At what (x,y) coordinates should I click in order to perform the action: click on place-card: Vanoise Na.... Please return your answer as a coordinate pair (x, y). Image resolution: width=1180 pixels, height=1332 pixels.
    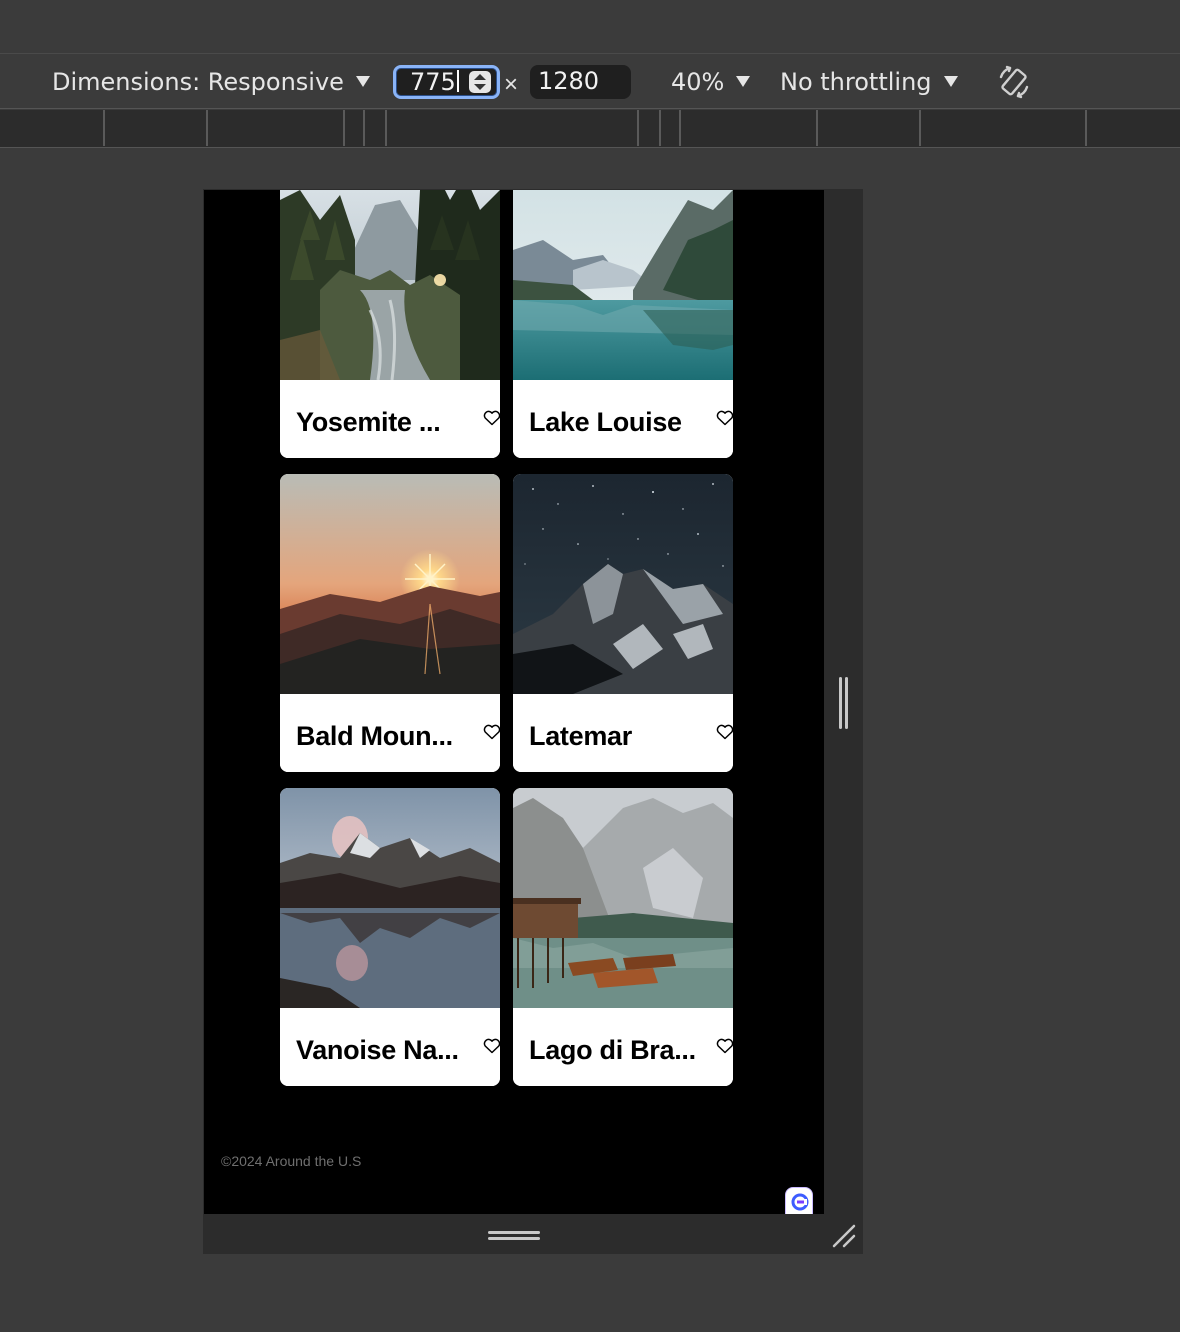
    Looking at the image, I should click on (390, 937).